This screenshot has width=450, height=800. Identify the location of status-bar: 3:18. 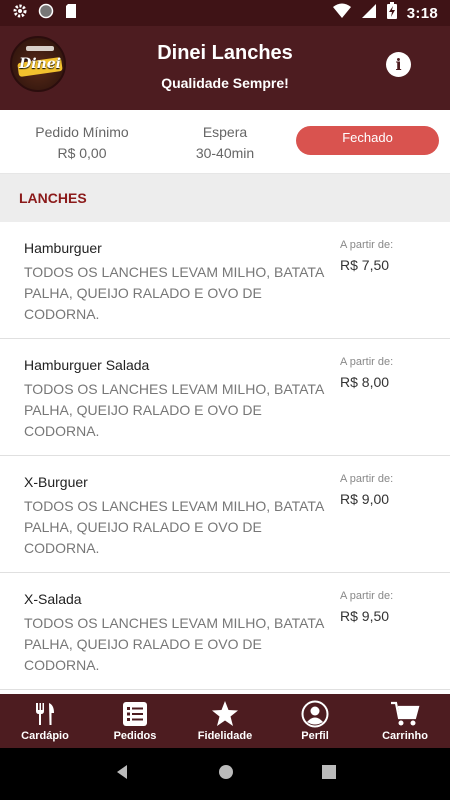
(225, 13).